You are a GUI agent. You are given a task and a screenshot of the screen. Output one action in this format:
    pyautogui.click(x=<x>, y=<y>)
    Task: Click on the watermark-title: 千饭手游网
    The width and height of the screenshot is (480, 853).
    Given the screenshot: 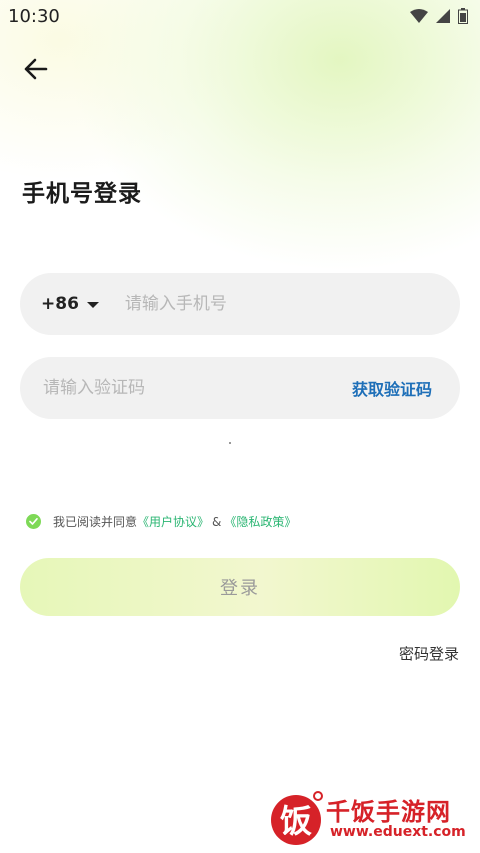 What is the action you would take?
    pyautogui.click(x=388, y=812)
    